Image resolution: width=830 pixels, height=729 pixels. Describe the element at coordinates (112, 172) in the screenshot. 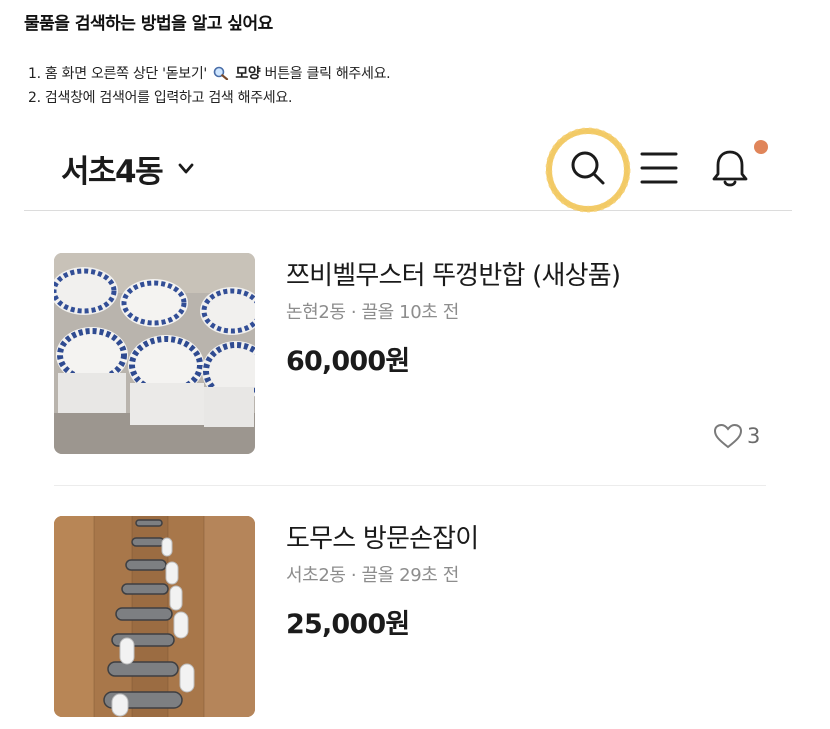

I see `location-name: 서초4동` at that location.